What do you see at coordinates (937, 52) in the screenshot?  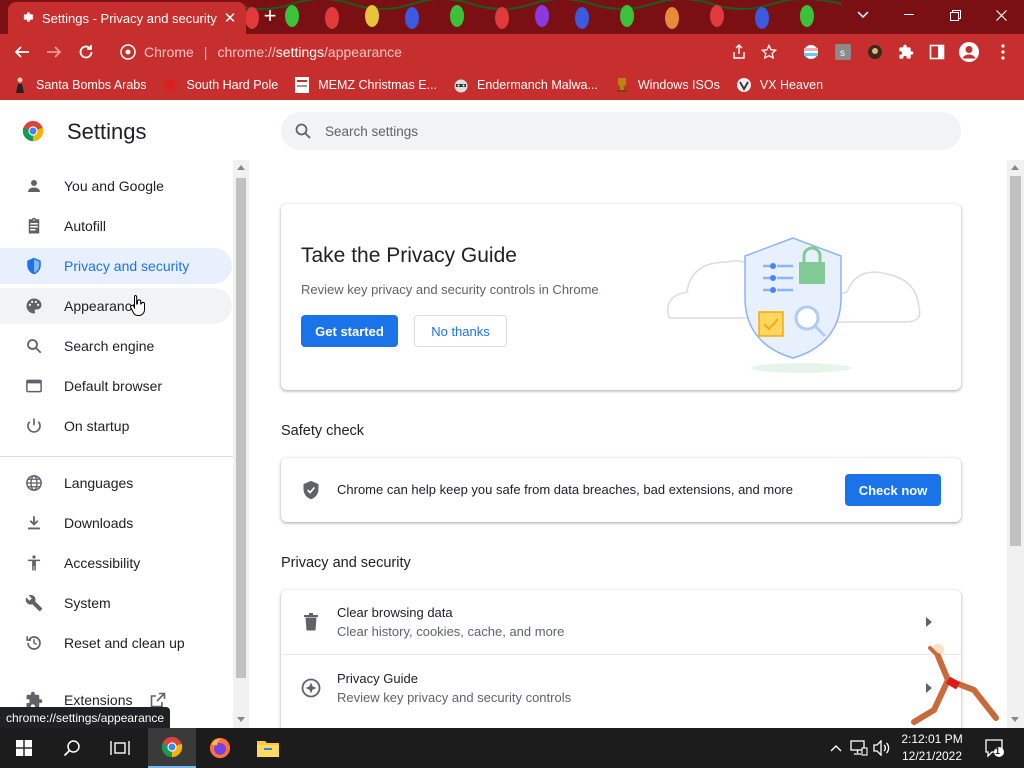 I see `side-panel-icon` at bounding box center [937, 52].